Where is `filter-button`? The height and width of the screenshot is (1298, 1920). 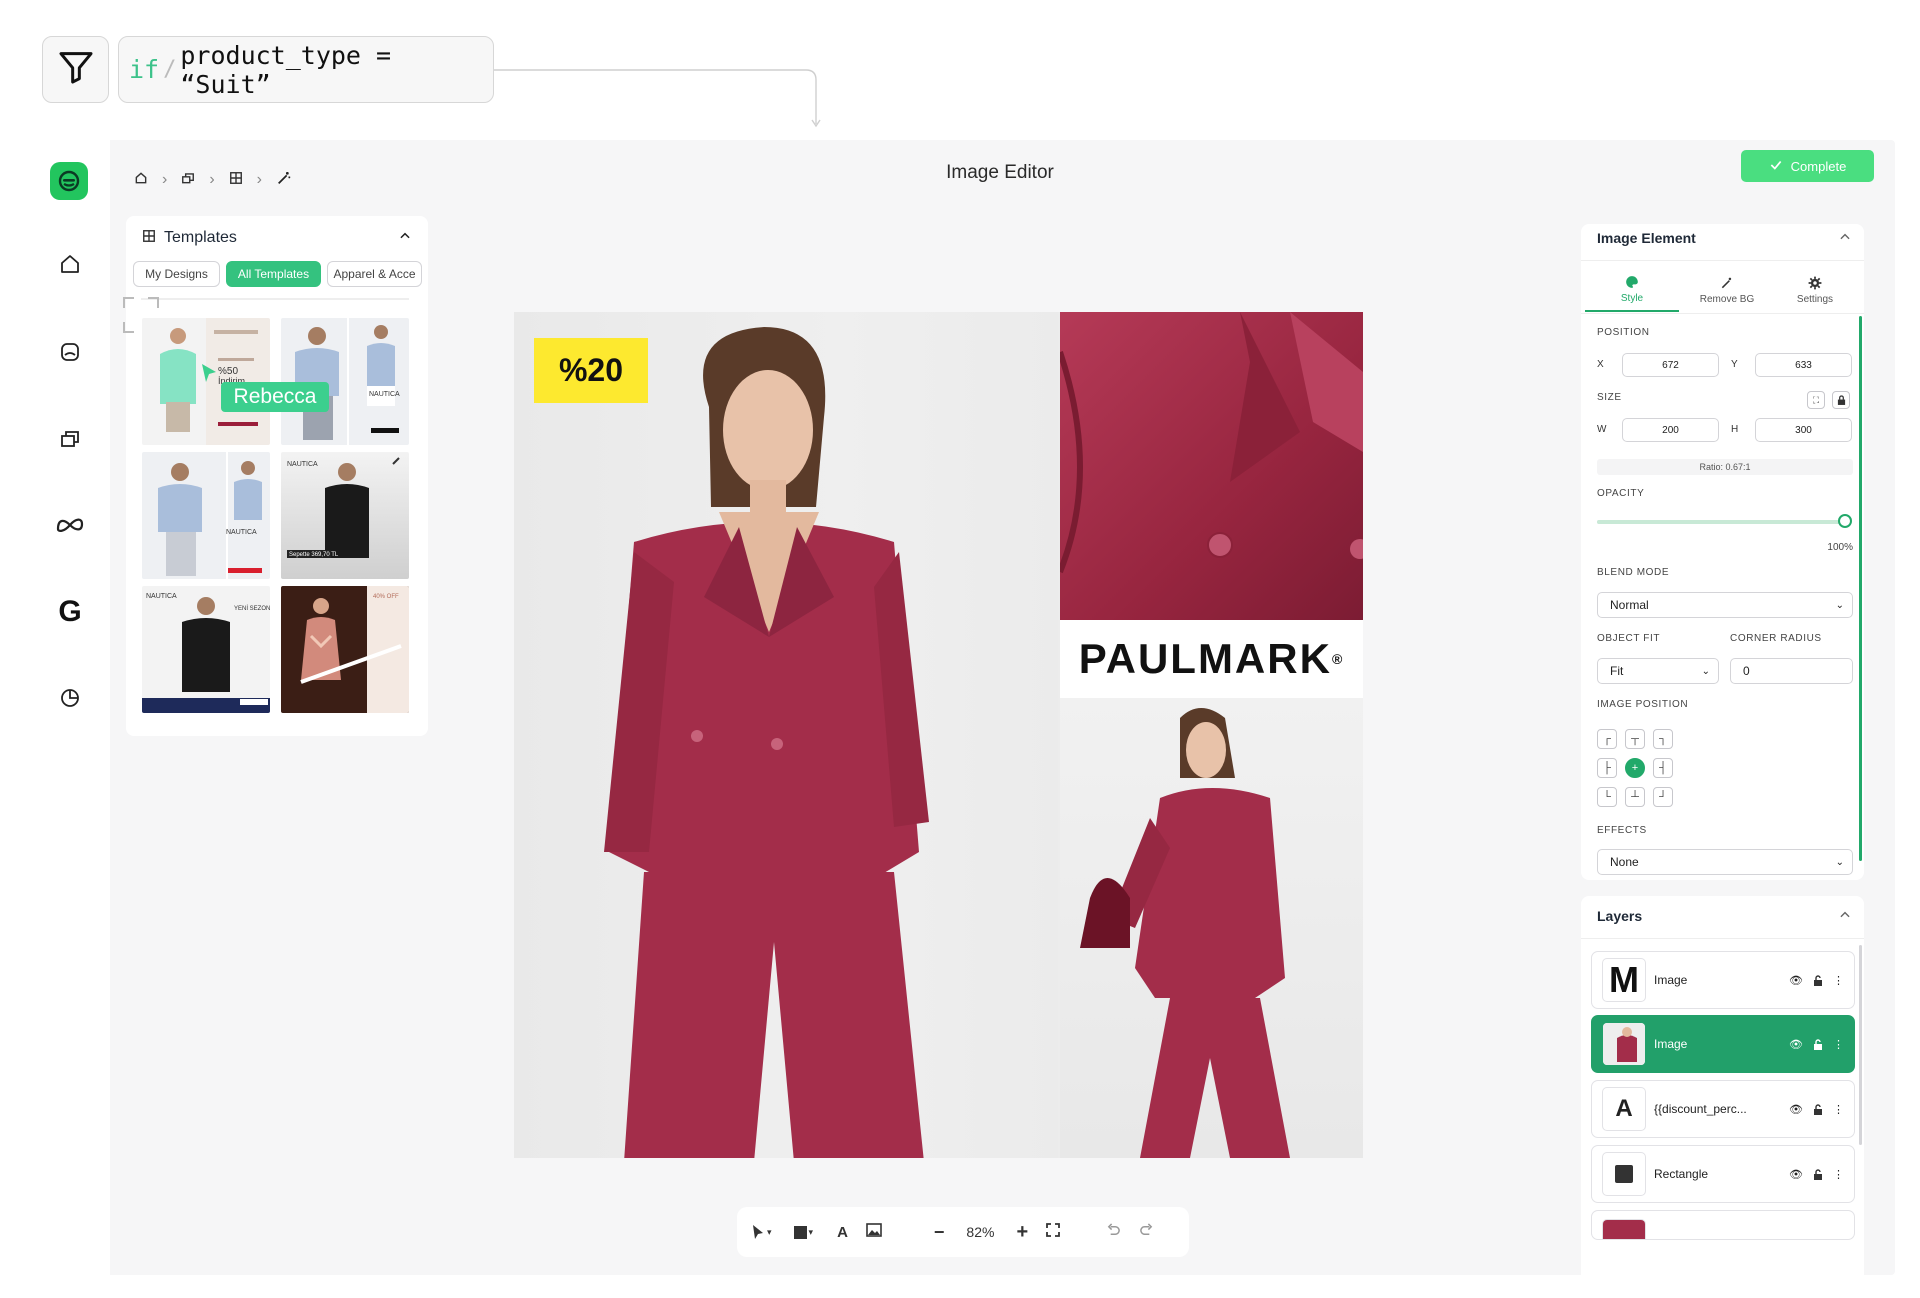 filter-button is located at coordinates (75, 69).